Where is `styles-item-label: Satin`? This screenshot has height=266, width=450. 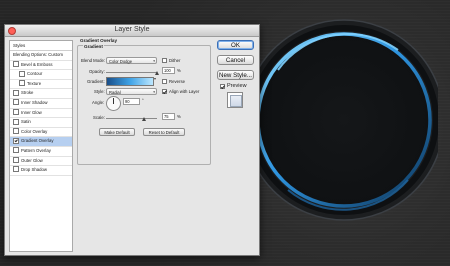 styles-item-label: Satin is located at coordinates (26, 122).